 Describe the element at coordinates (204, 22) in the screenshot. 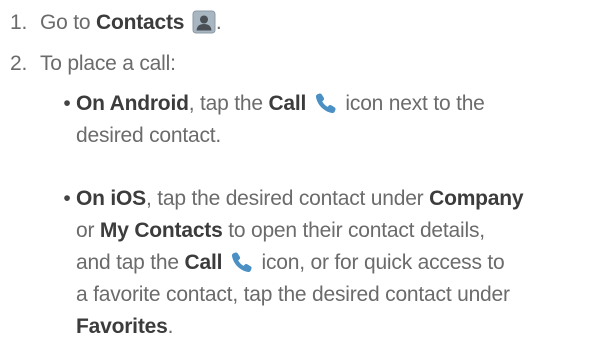

I see `contacts-icon` at that location.